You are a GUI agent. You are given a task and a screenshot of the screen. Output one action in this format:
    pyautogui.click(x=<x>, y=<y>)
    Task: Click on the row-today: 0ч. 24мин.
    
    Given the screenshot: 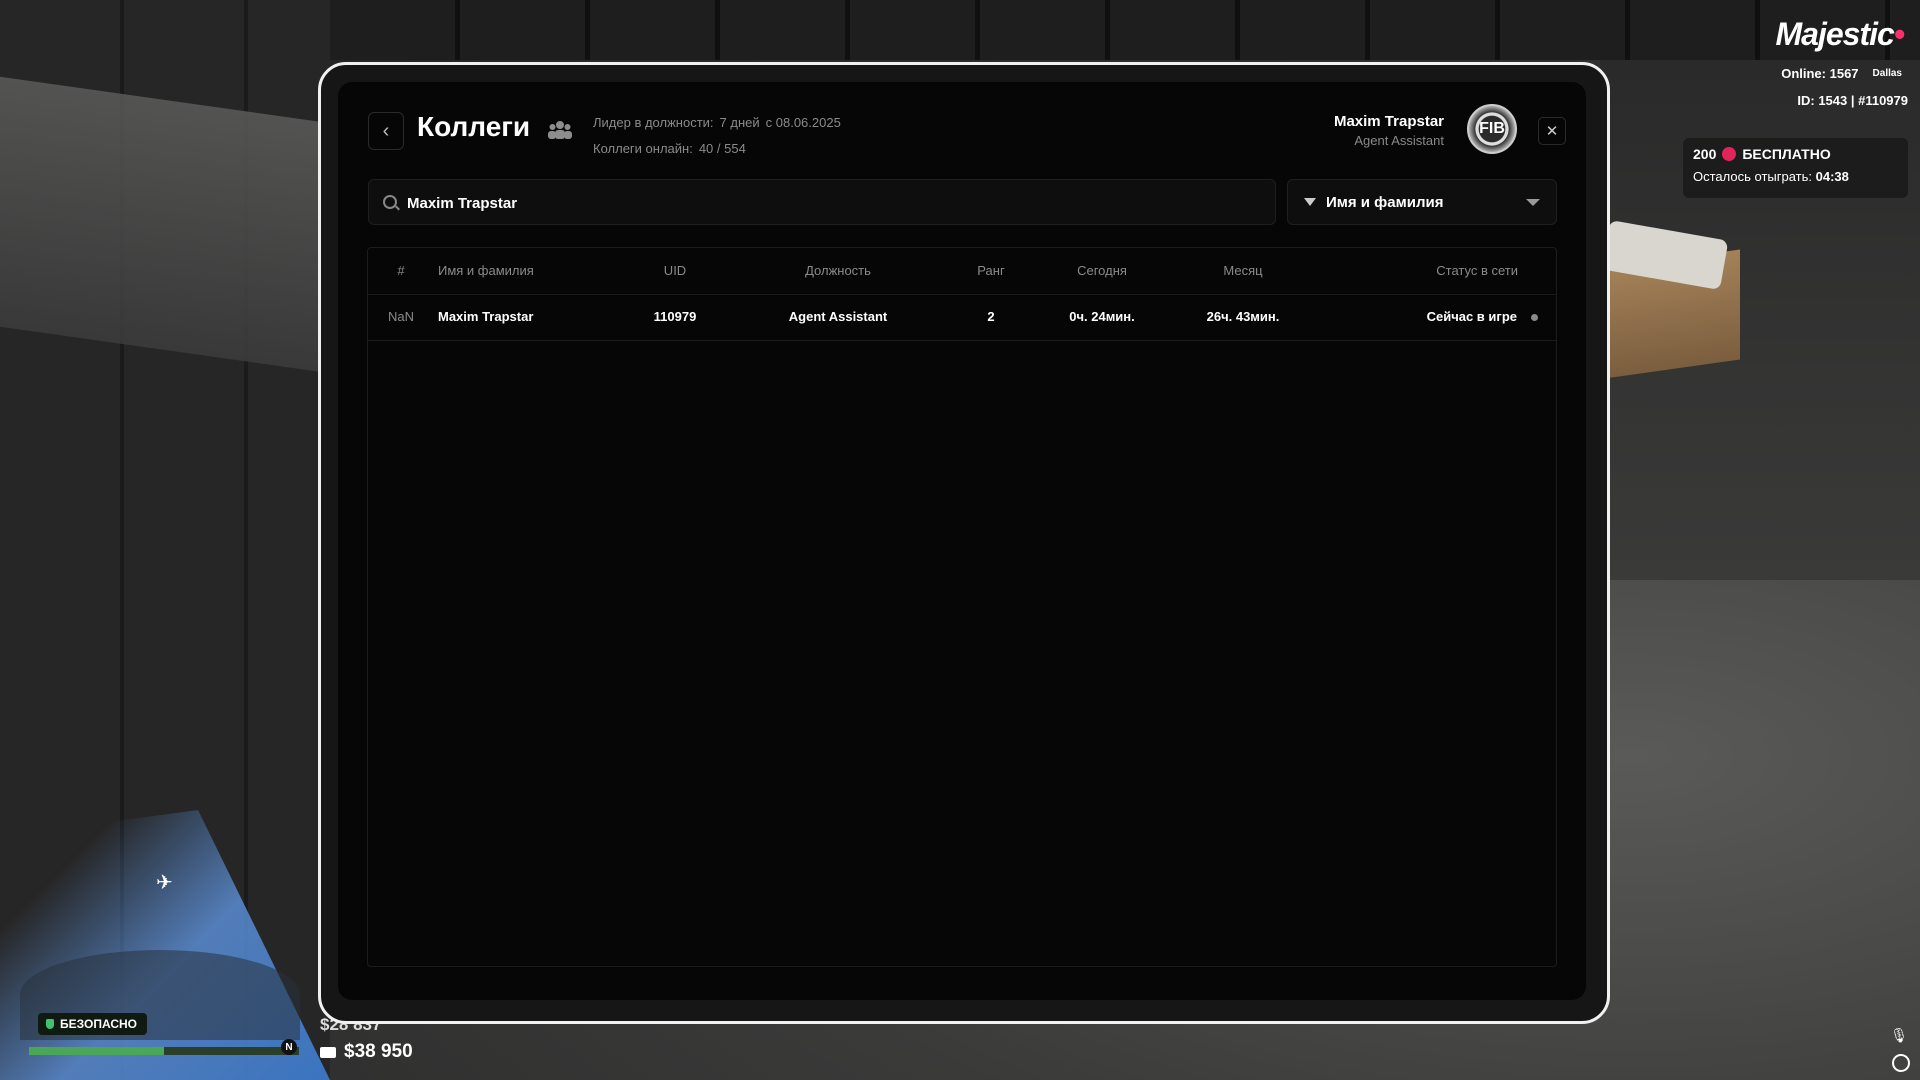 What is the action you would take?
    pyautogui.click(x=1102, y=316)
    